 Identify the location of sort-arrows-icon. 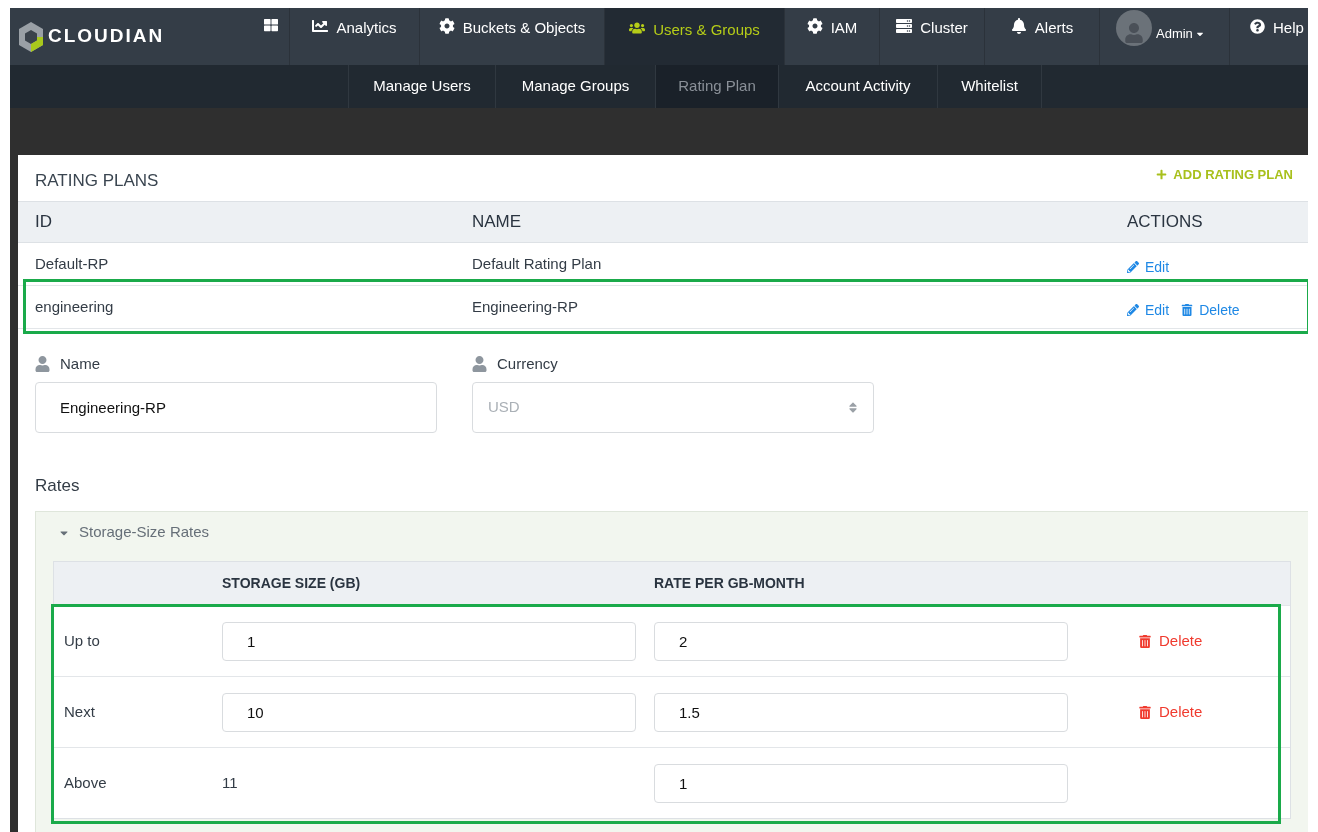
(853, 407).